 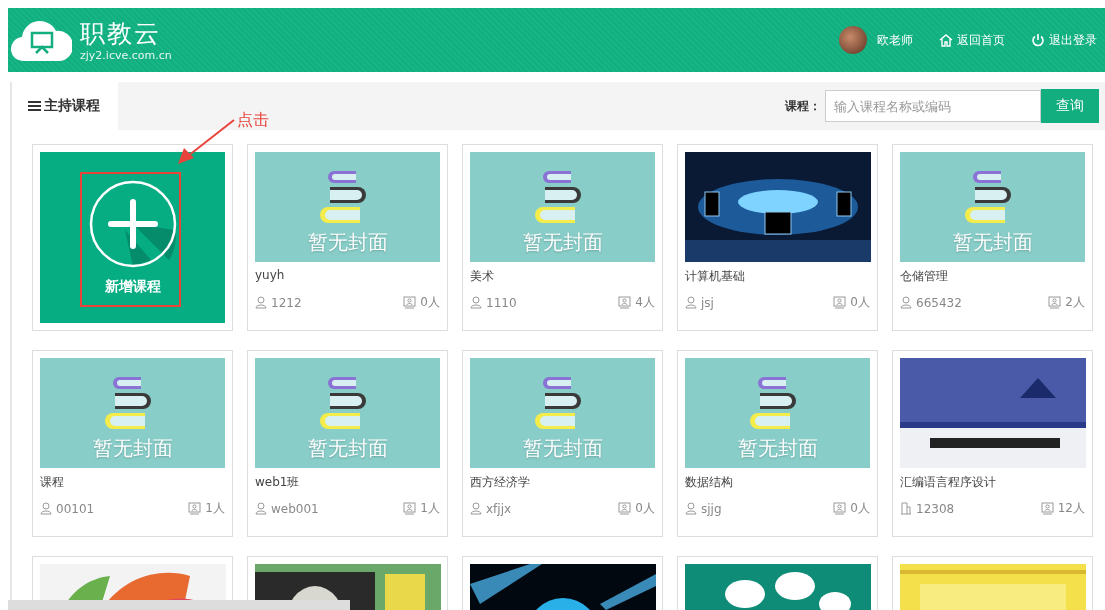 I want to click on course-card: 暂无封面 数据结构 sjjg 0人, so click(x=777, y=443).